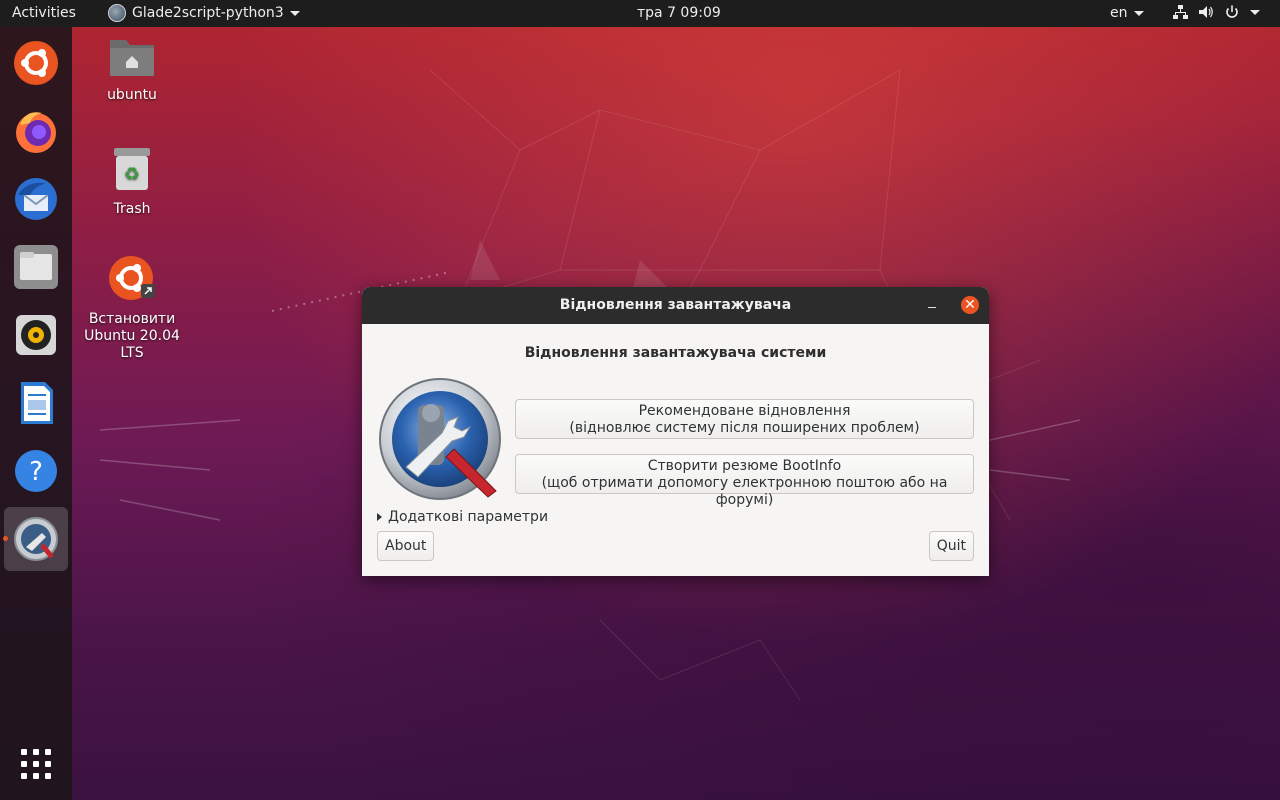 The width and height of the screenshot is (1280, 800). What do you see at coordinates (5, 538) in the screenshot?
I see `running-indicator` at bounding box center [5, 538].